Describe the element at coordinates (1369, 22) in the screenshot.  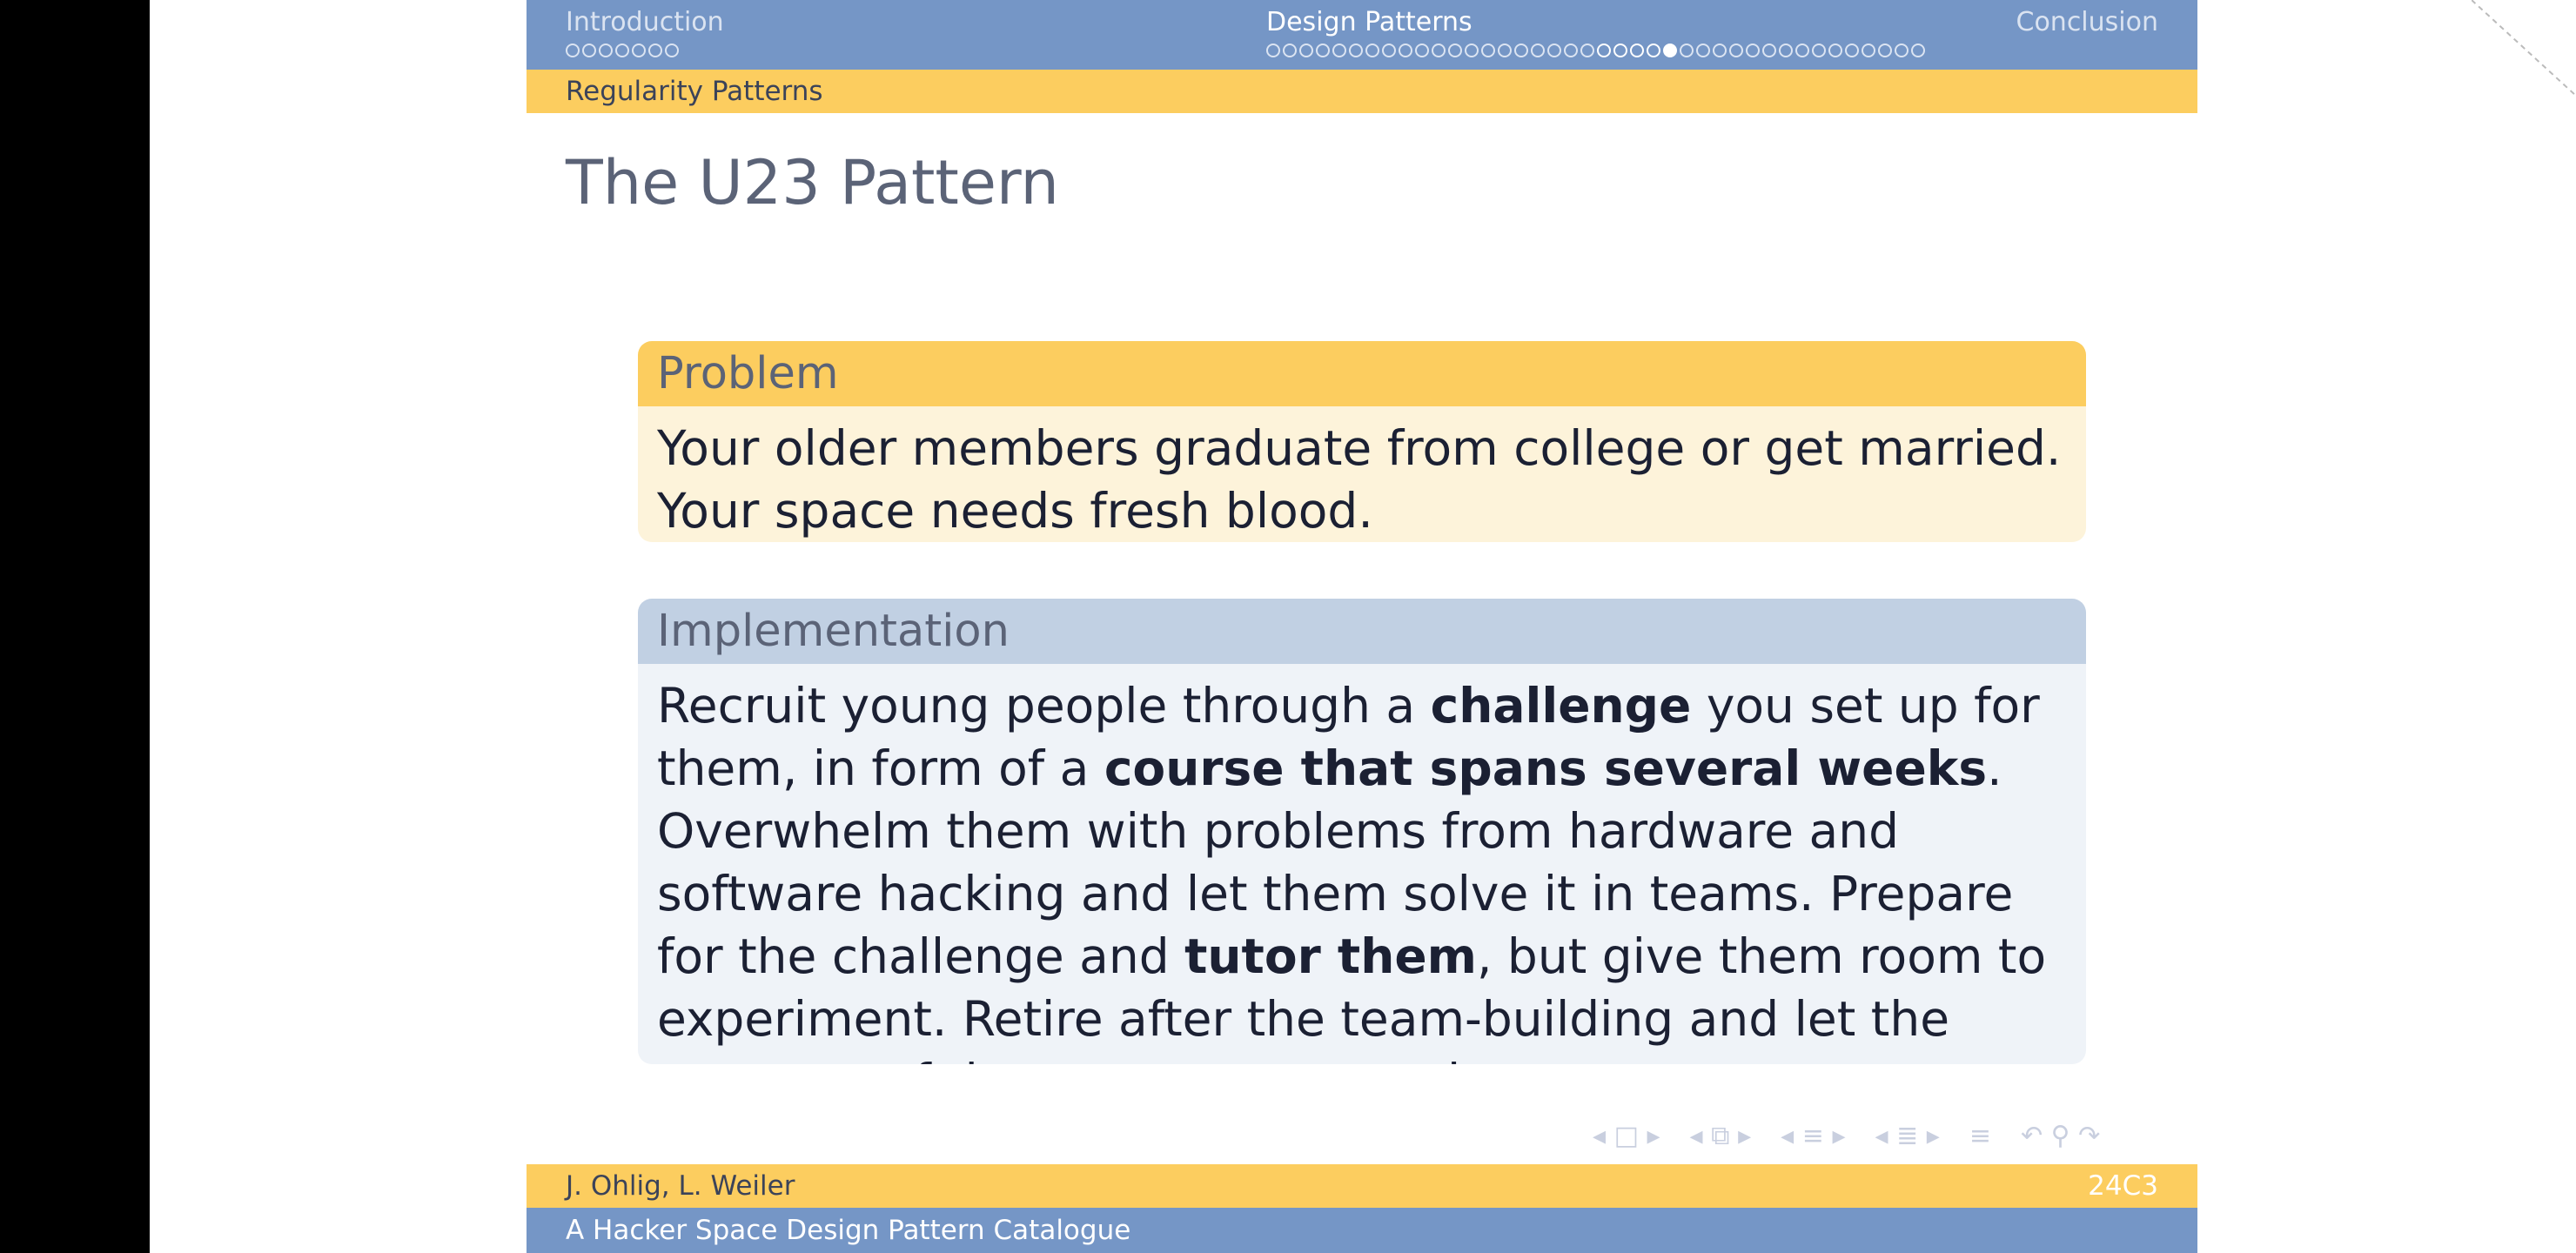
I see `nav-section-design-patterns: Design Patterns` at that location.